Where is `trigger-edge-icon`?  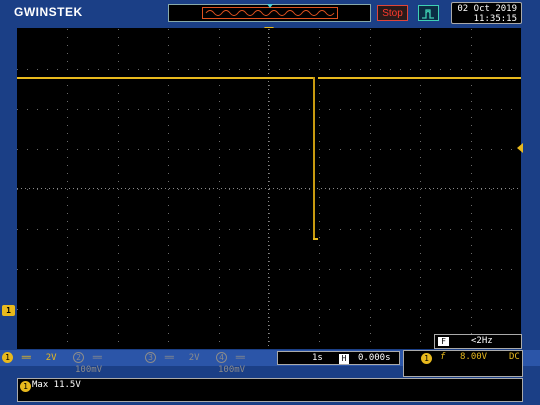 trigger-edge-icon is located at coordinates (428, 14).